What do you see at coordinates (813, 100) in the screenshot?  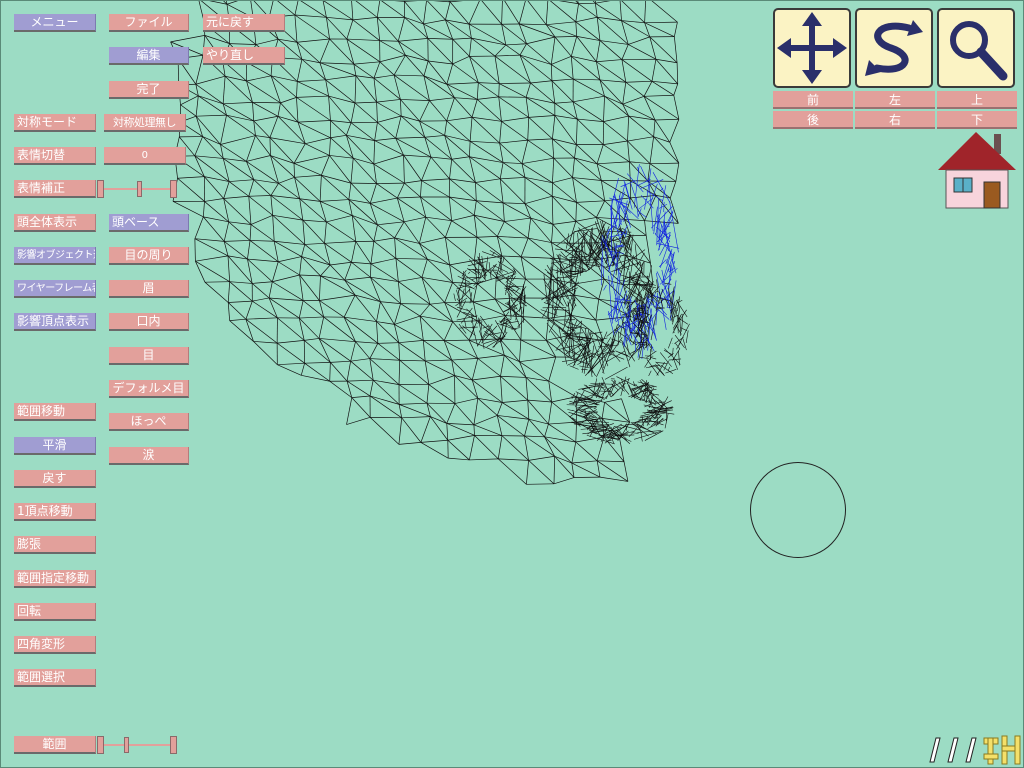 I see `view-front-button: 前` at bounding box center [813, 100].